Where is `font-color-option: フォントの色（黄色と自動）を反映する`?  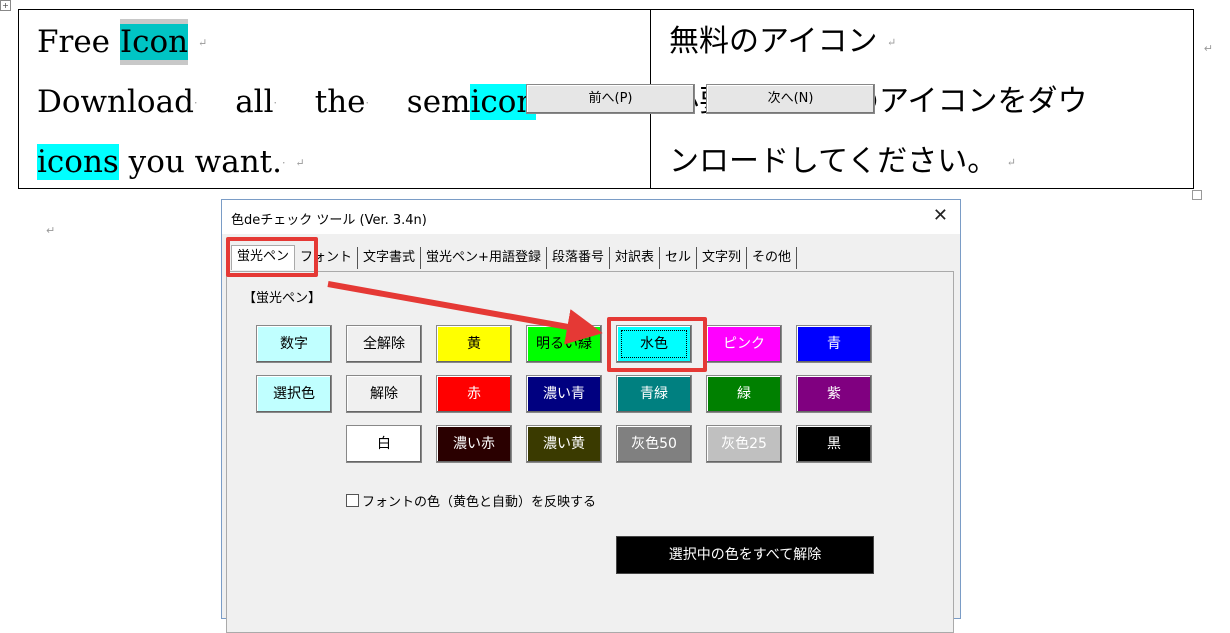
font-color-option: フォントの色（黄色と自動）を反映する is located at coordinates (471, 500).